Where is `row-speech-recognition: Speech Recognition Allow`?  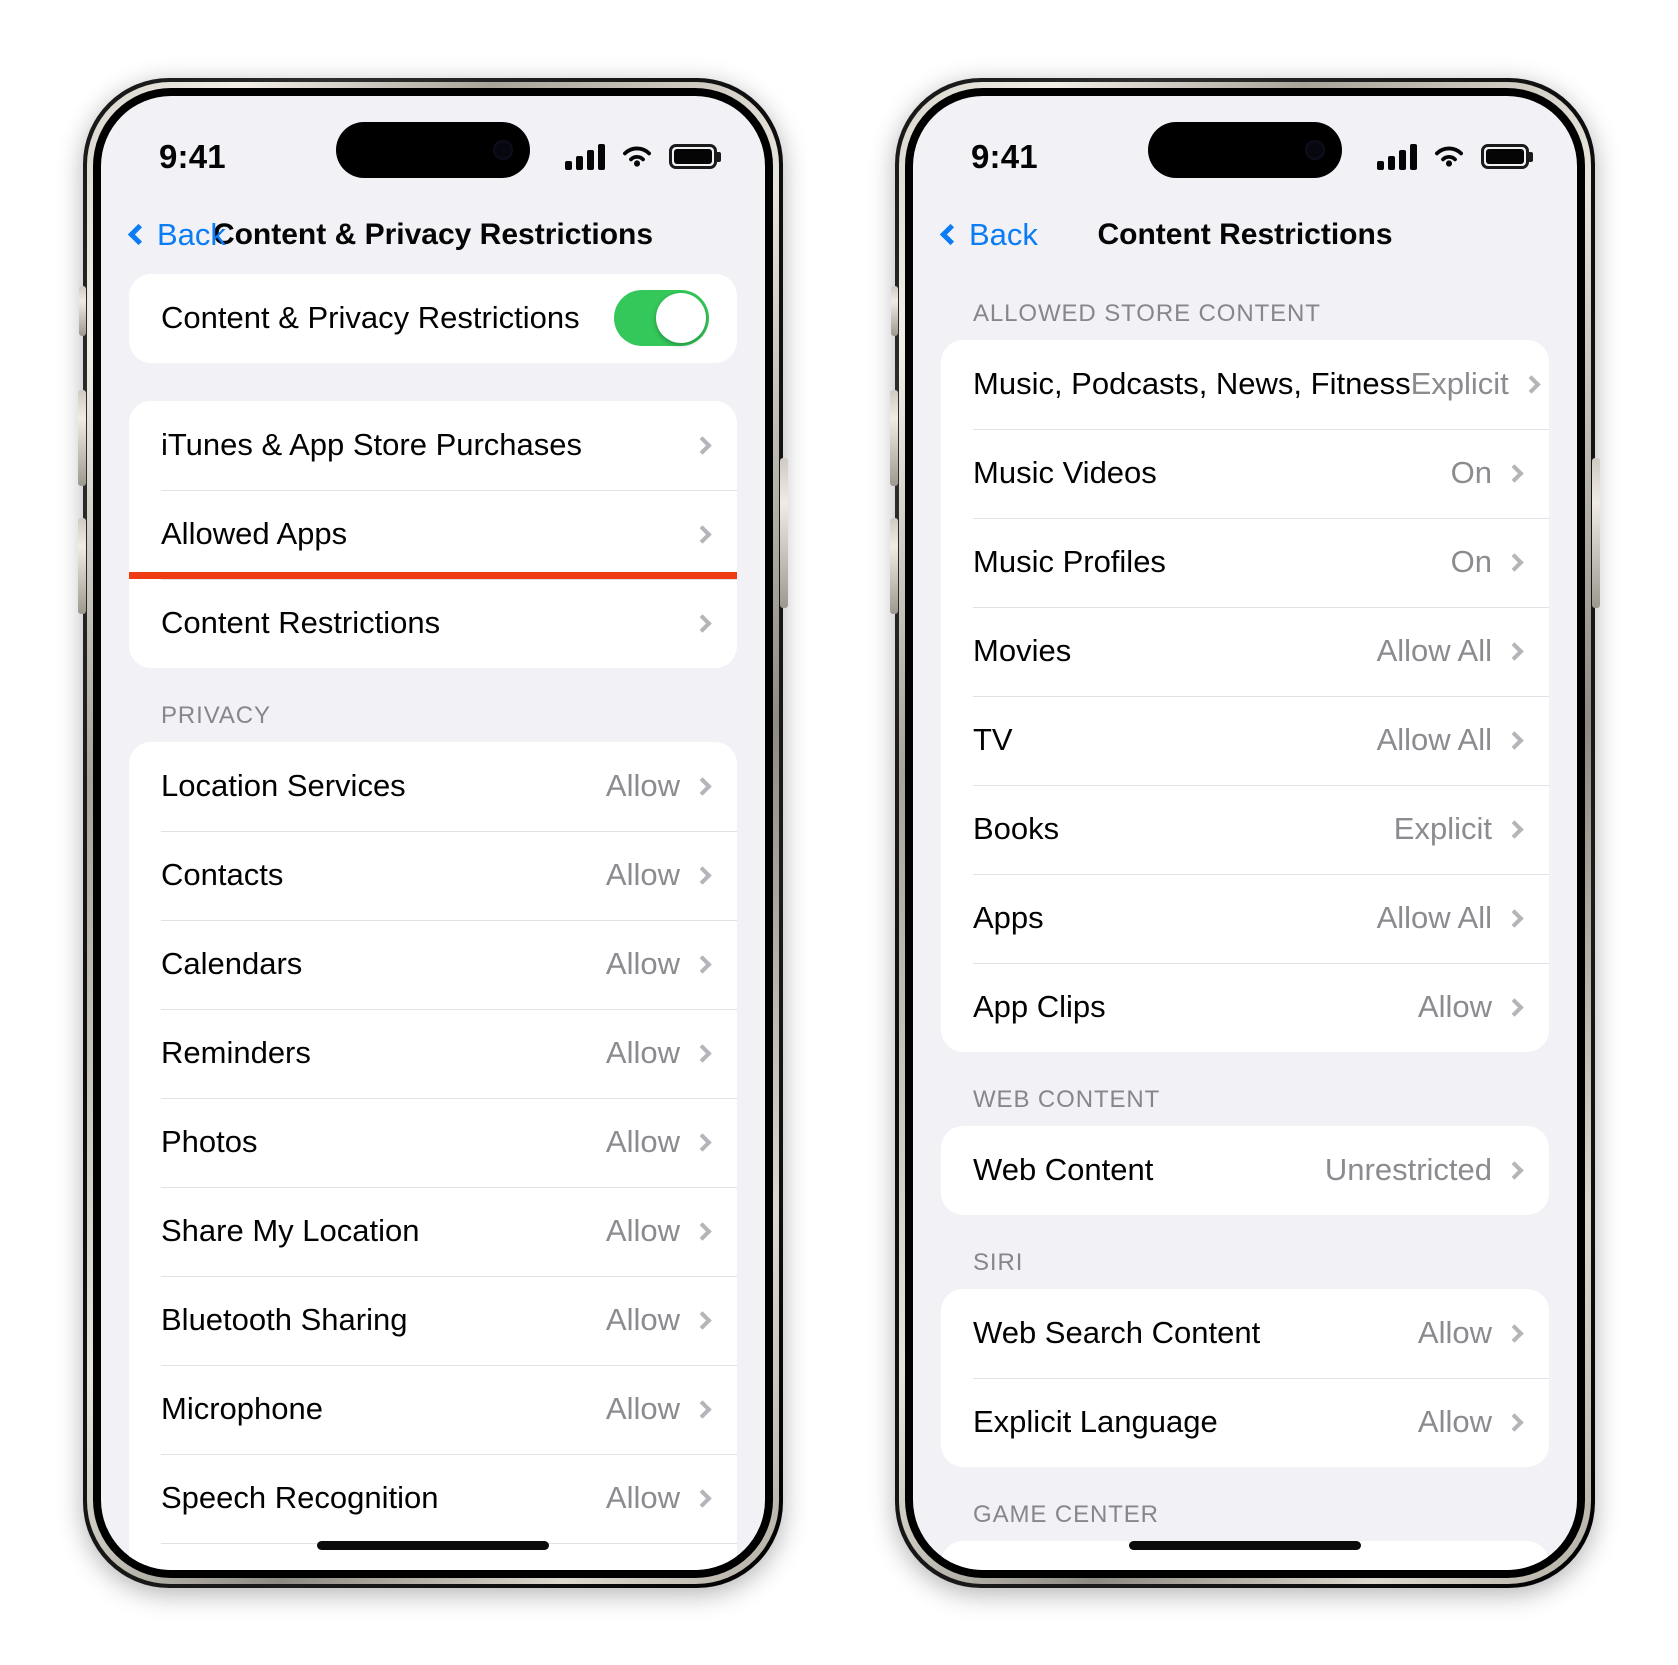 row-speech-recognition: Speech Recognition Allow is located at coordinates (433, 1498).